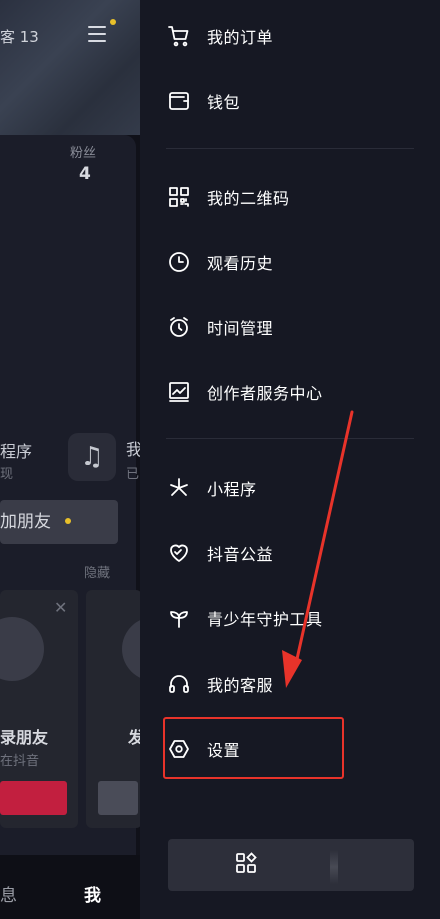  Describe the element at coordinates (291, 865) in the screenshot. I see `more-apps-button` at that location.